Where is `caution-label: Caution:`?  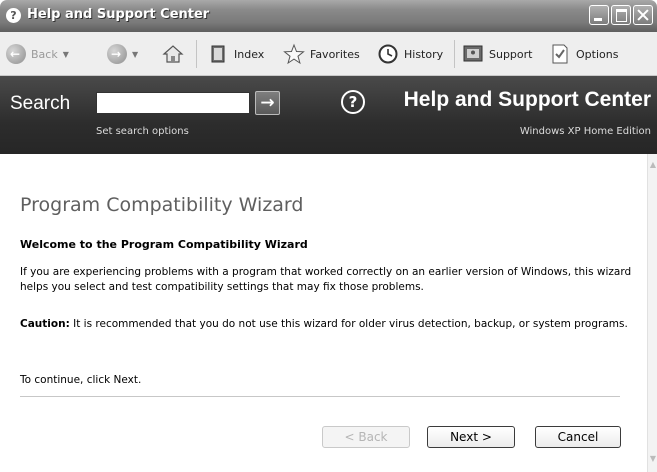
caution-label: Caution: is located at coordinates (45, 324).